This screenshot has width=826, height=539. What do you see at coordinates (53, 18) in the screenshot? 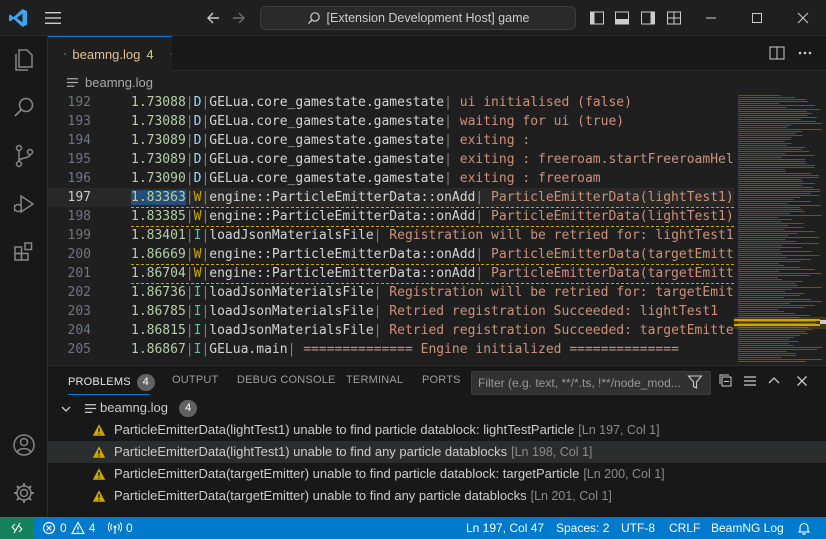
I see `menu-icon` at bounding box center [53, 18].